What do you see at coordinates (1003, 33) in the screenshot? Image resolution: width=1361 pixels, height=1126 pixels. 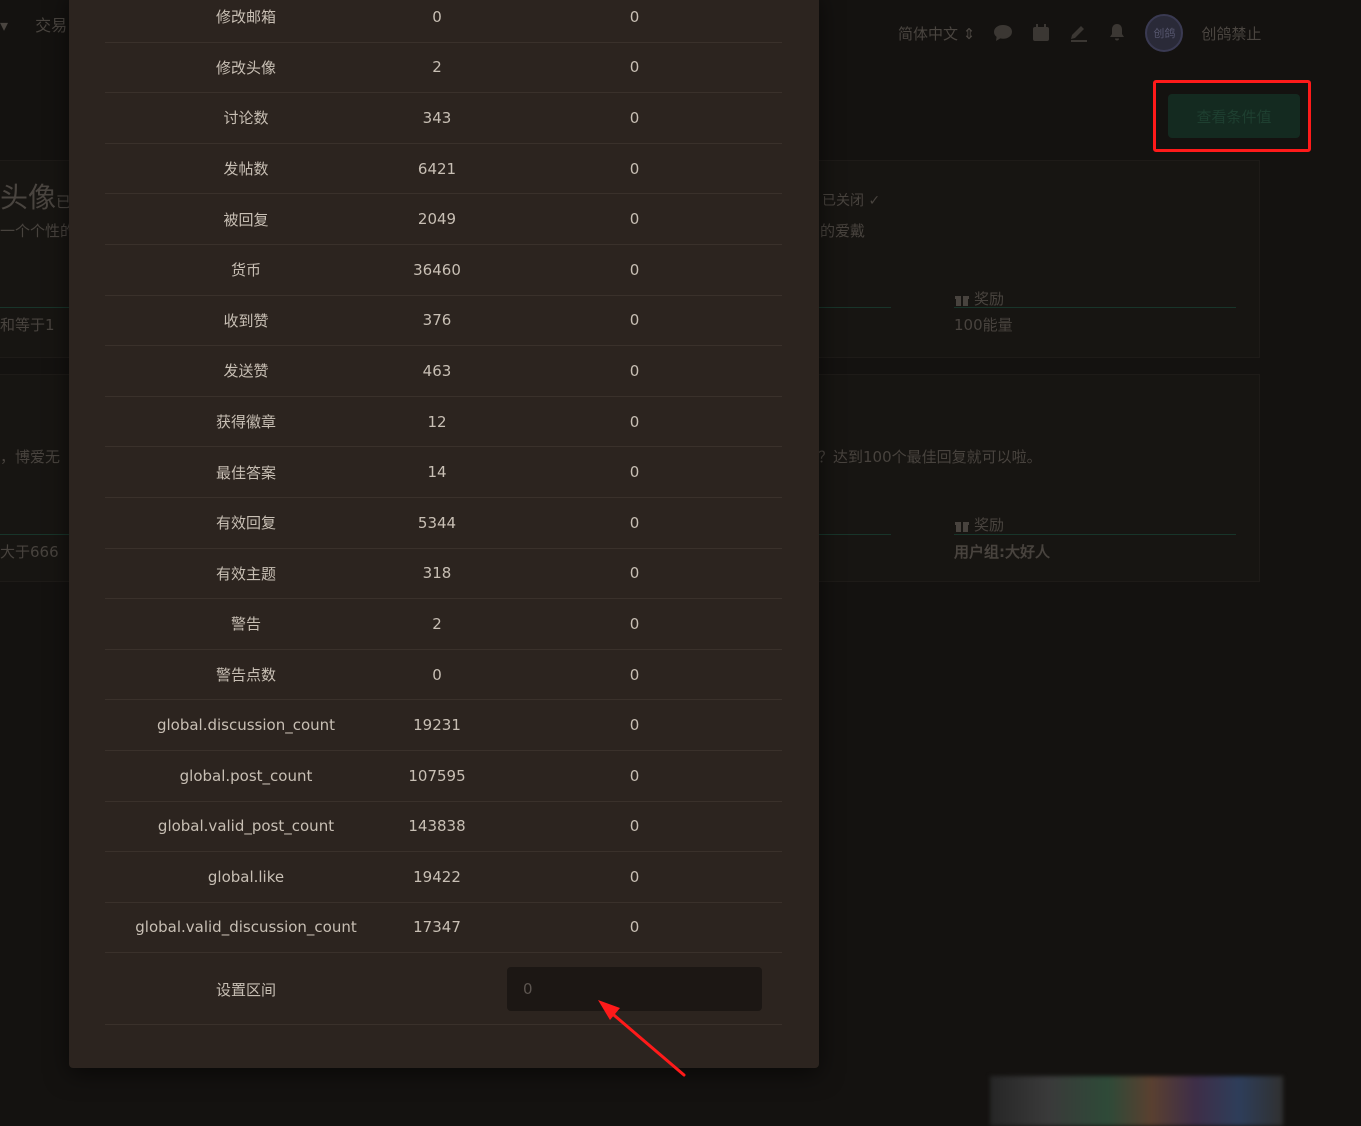 I see `chat-icon` at bounding box center [1003, 33].